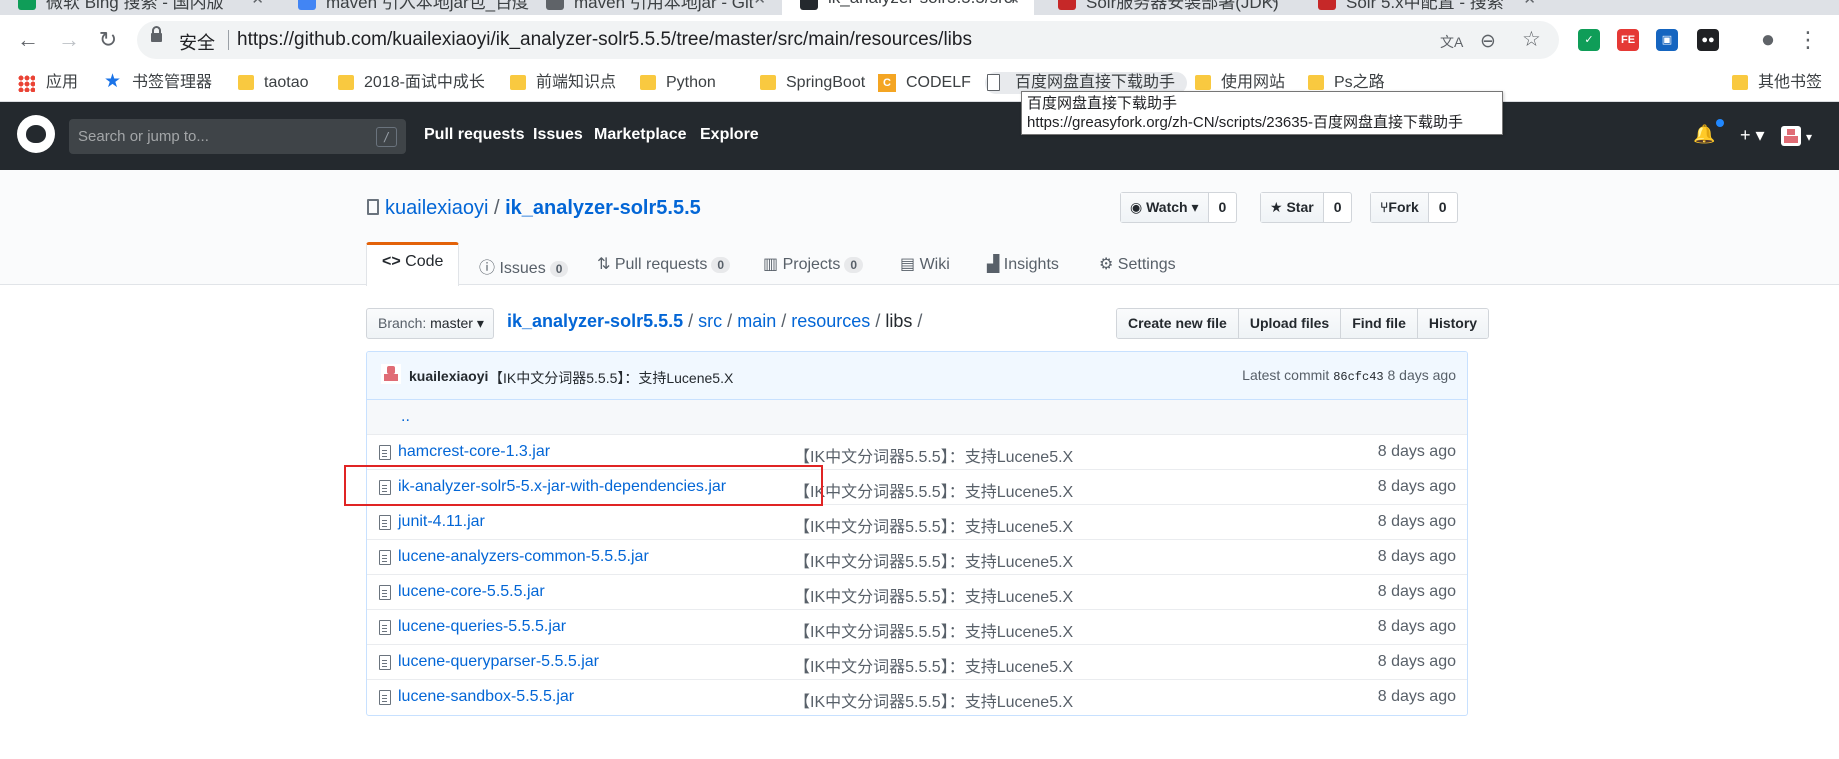  What do you see at coordinates (139, 7) in the screenshot?
I see `browser-tab: 微软 Bing 搜索 - 国内版 ✕` at bounding box center [139, 7].